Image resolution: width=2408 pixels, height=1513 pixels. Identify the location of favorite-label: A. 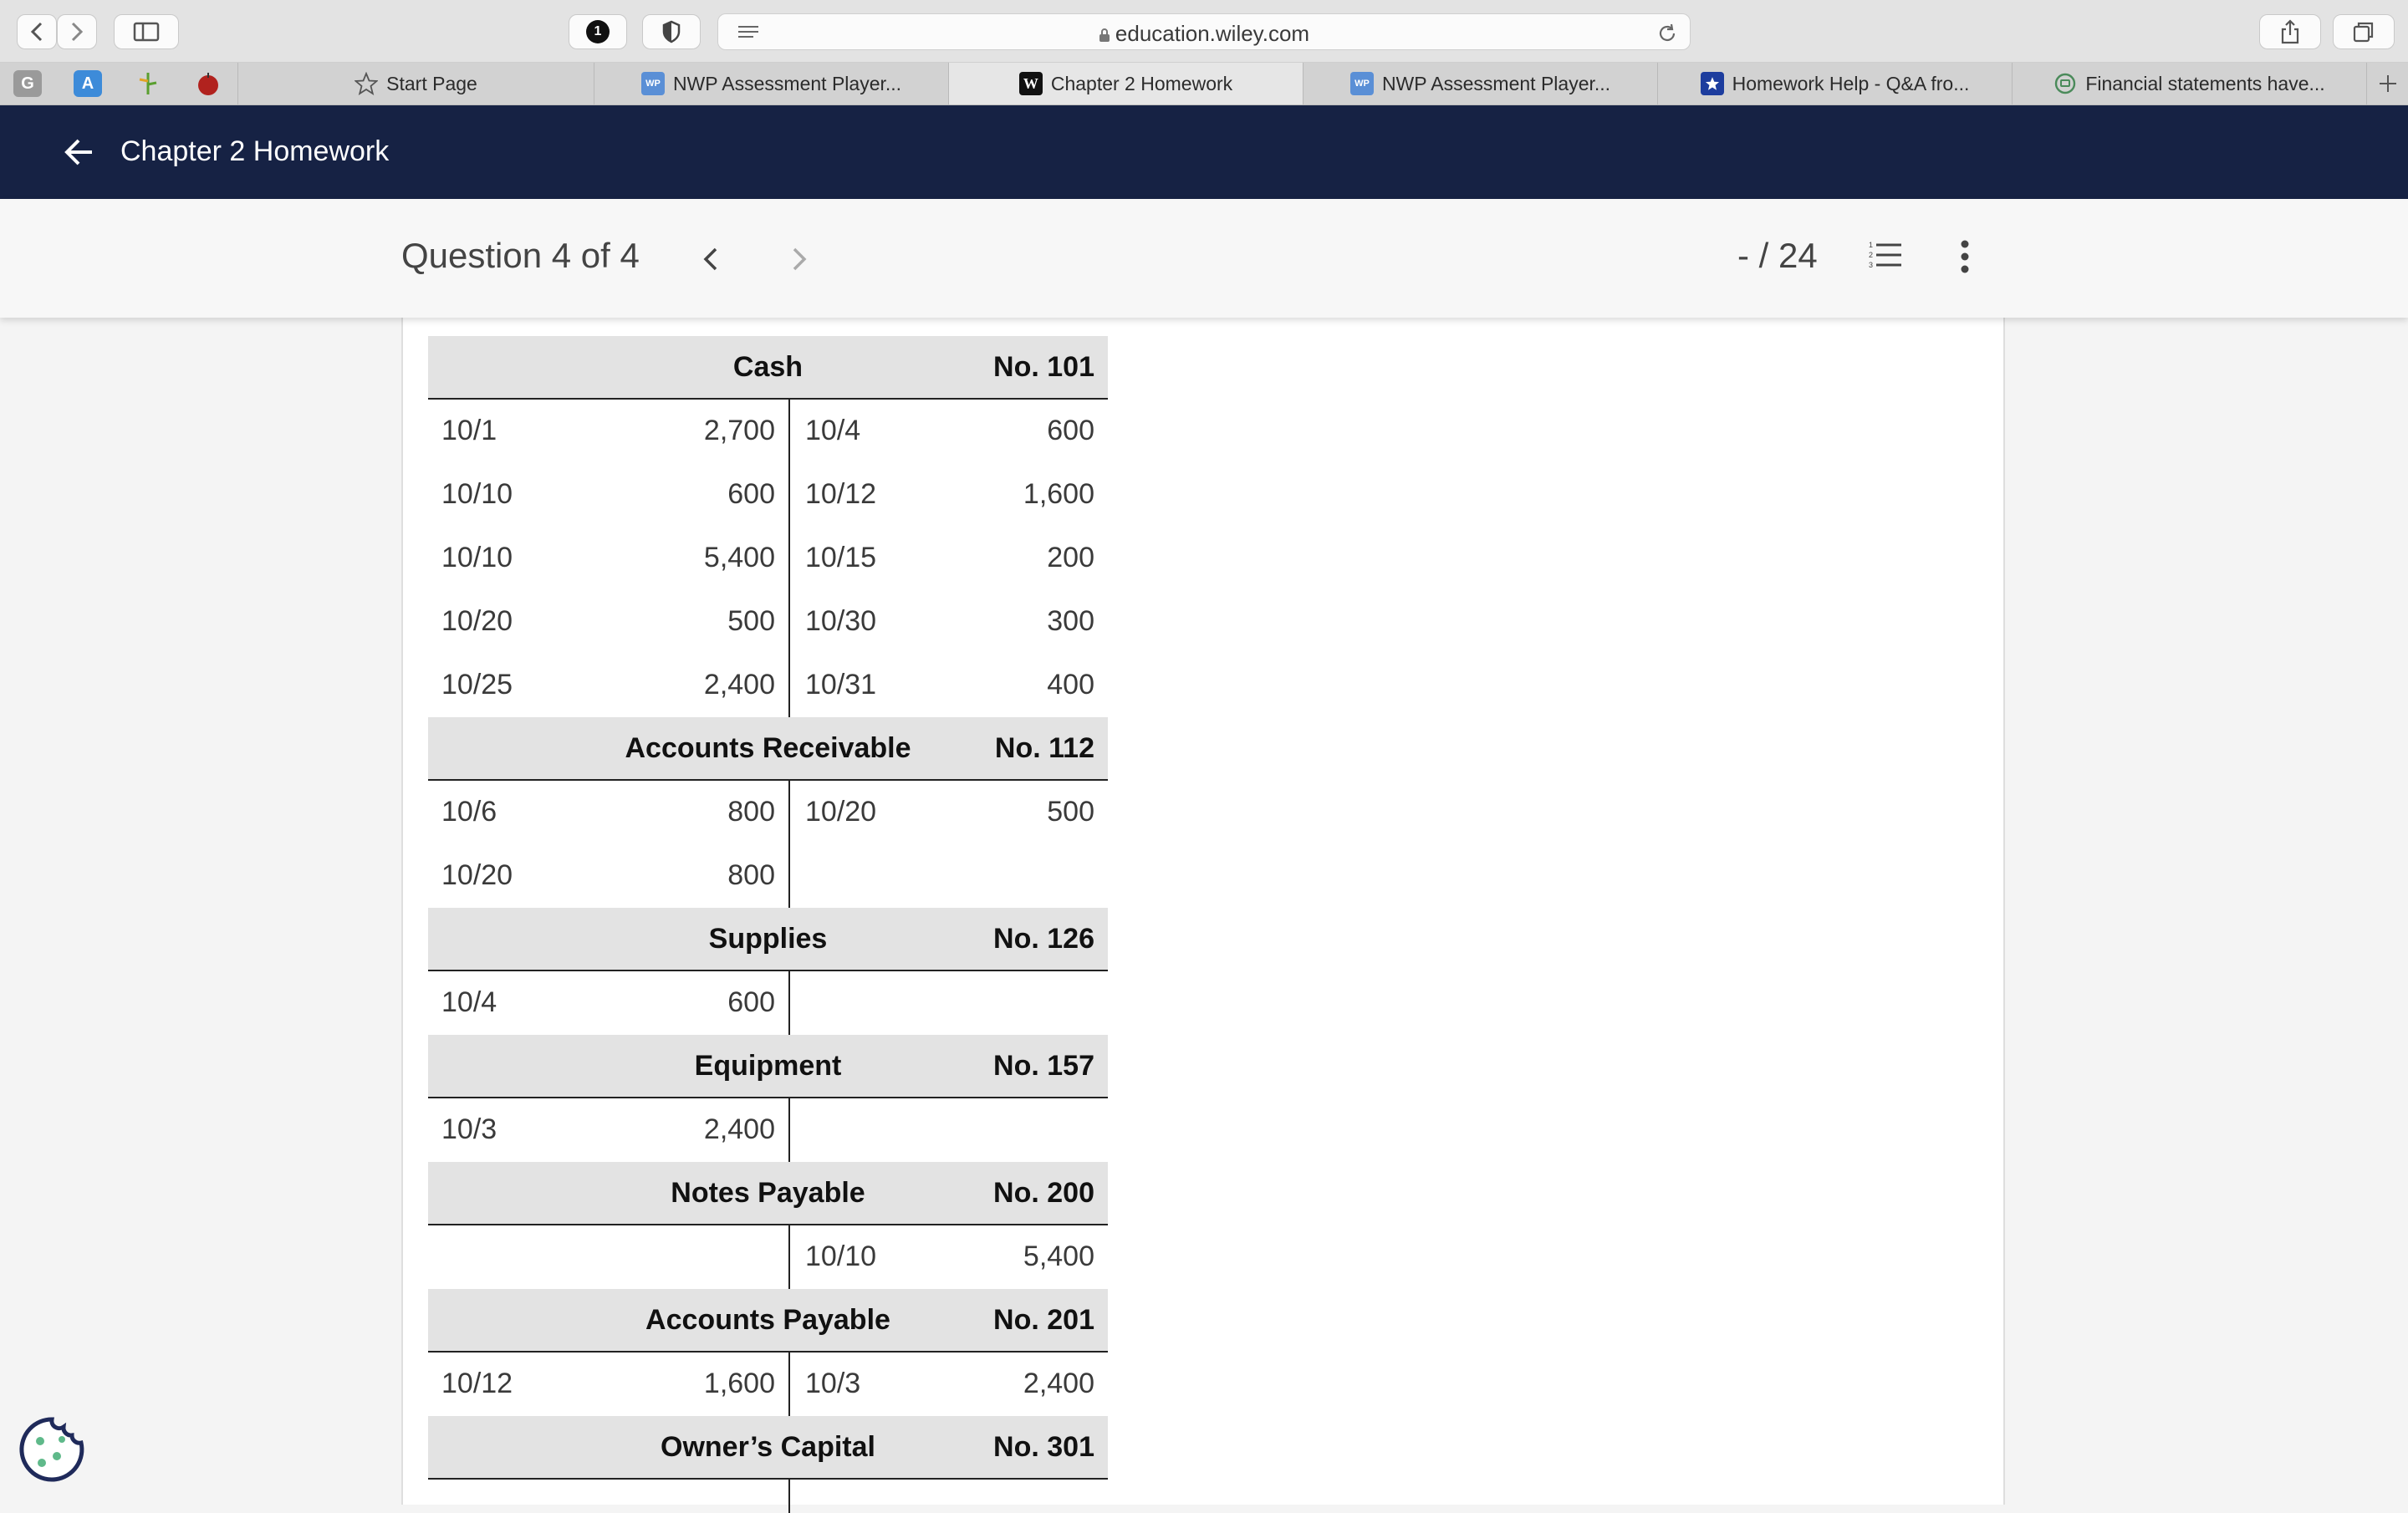
(88, 83).